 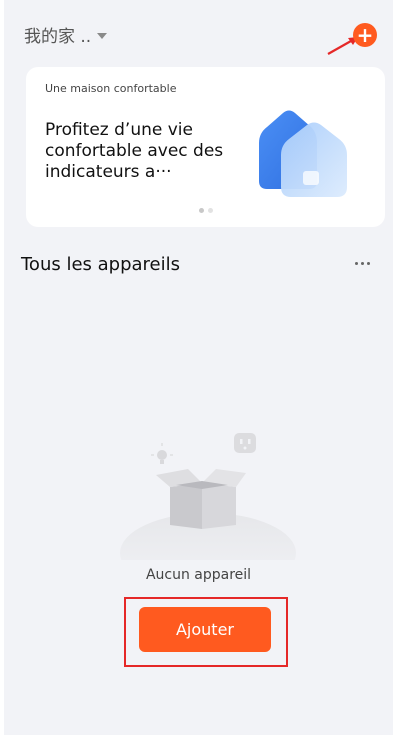 What do you see at coordinates (206, 210) in the screenshot?
I see `banner-pagination` at bounding box center [206, 210].